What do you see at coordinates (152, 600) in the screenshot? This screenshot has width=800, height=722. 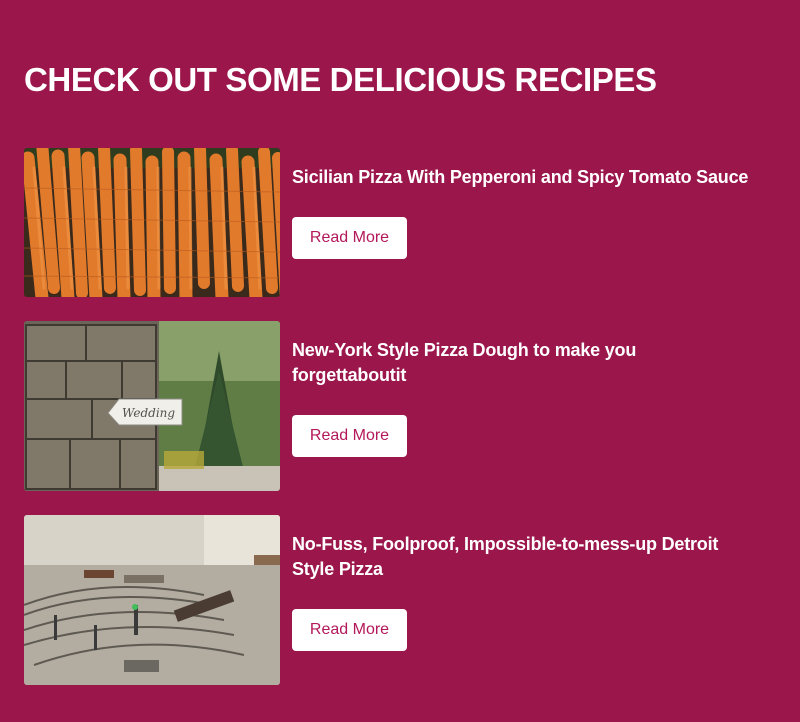 I see `recipe-image-model-railroad` at bounding box center [152, 600].